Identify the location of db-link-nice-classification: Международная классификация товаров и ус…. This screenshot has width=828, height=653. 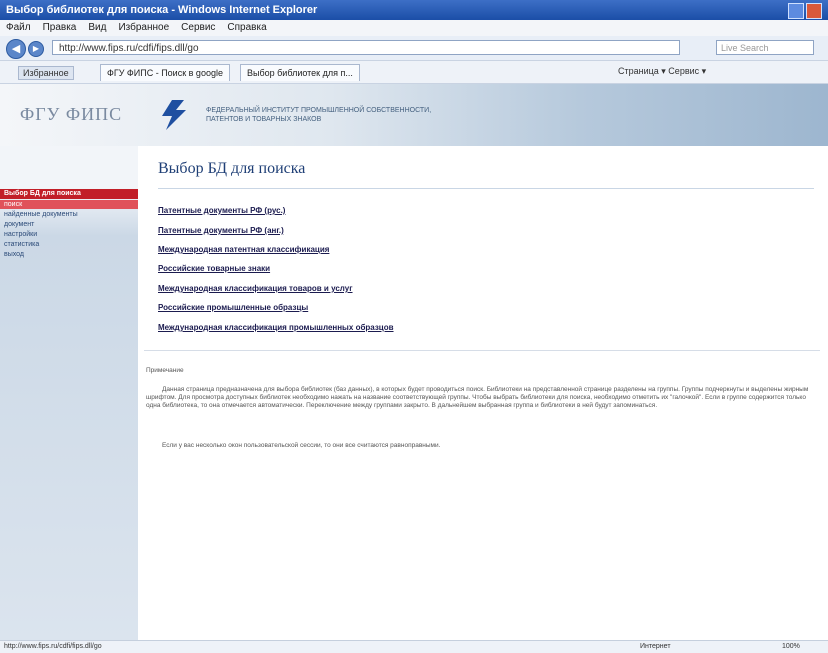
(255, 288).